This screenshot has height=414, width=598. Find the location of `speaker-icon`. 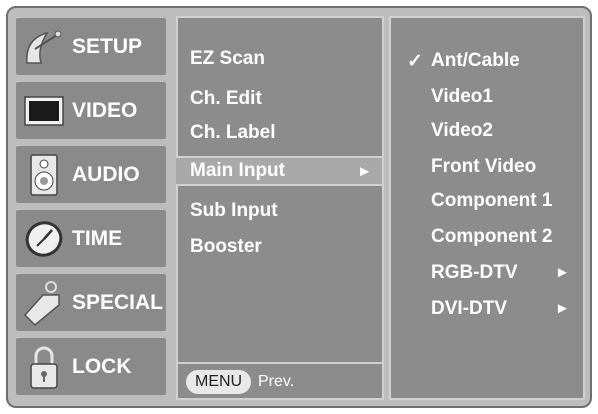

speaker-icon is located at coordinates (44, 175).